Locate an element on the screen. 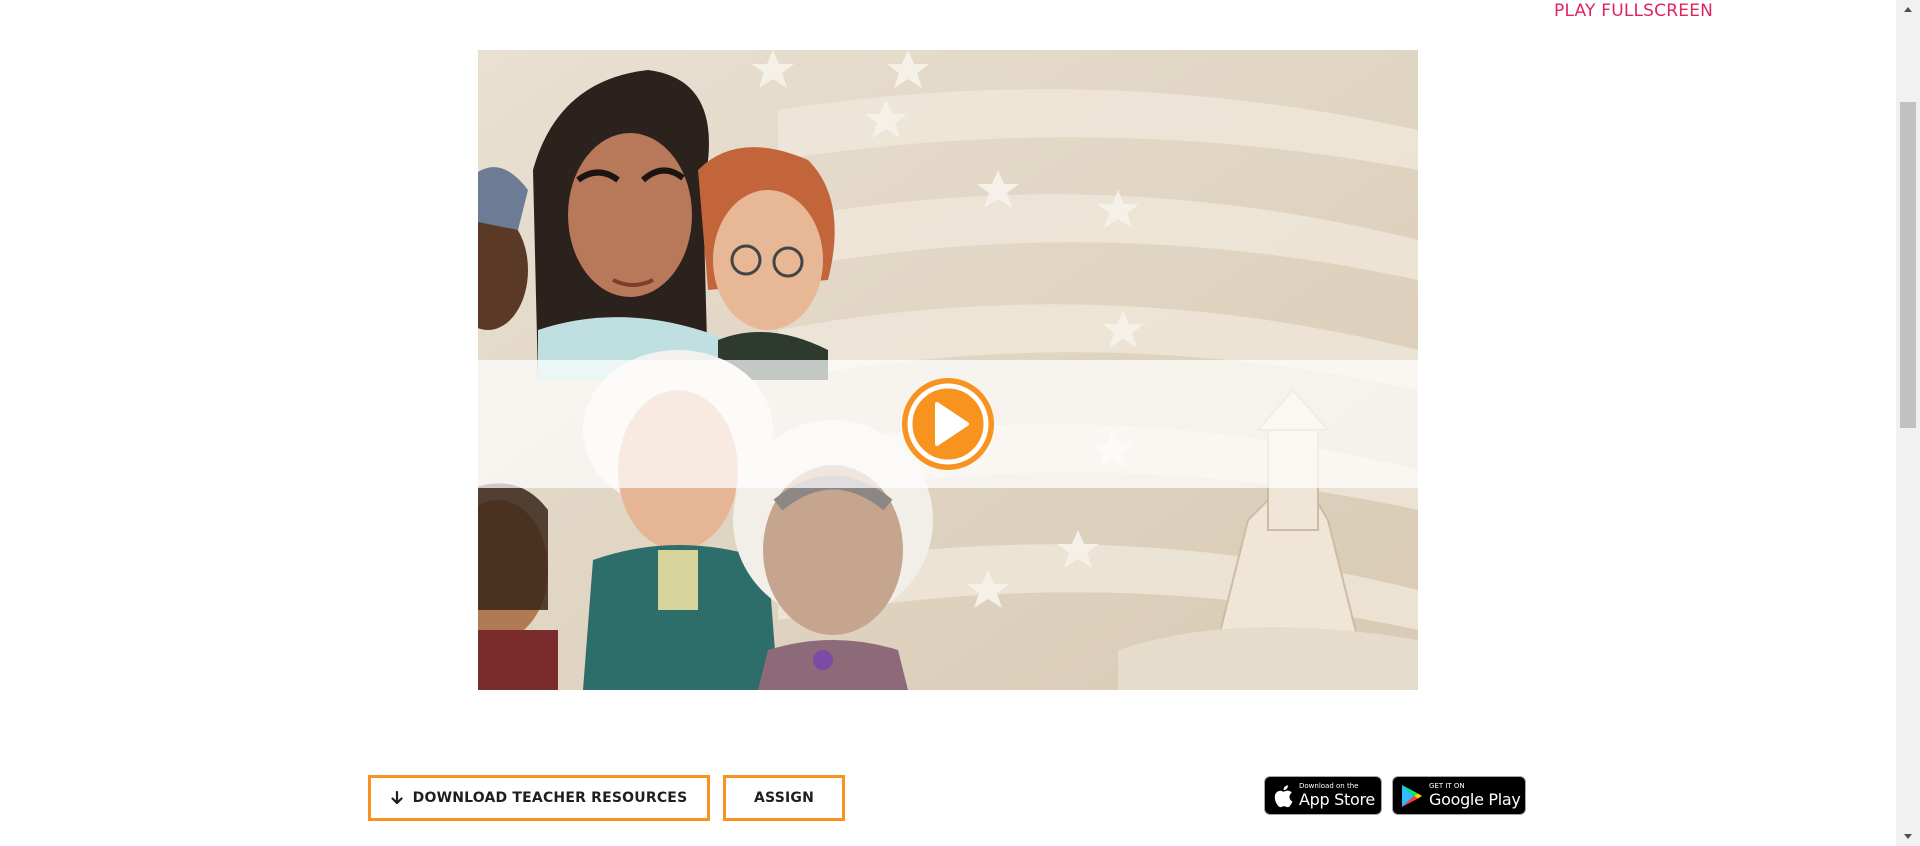 The width and height of the screenshot is (1920, 846). download-button-label: DOWNLOAD TEACHER RESOURCES is located at coordinates (550, 798).